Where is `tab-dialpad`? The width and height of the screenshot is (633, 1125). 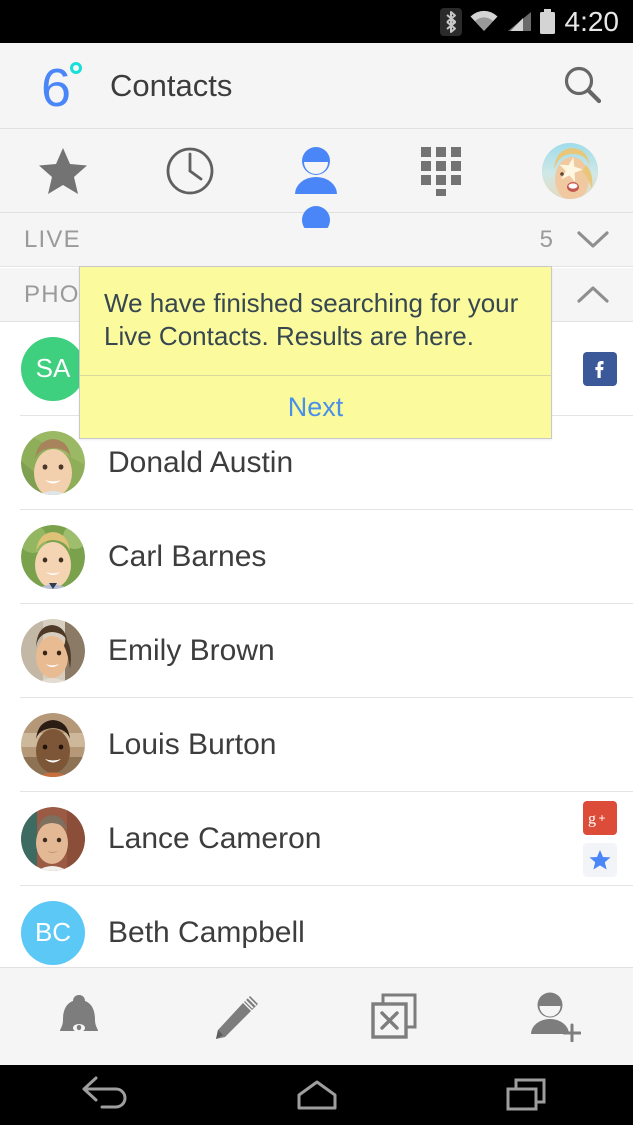 tab-dialpad is located at coordinates (443, 171).